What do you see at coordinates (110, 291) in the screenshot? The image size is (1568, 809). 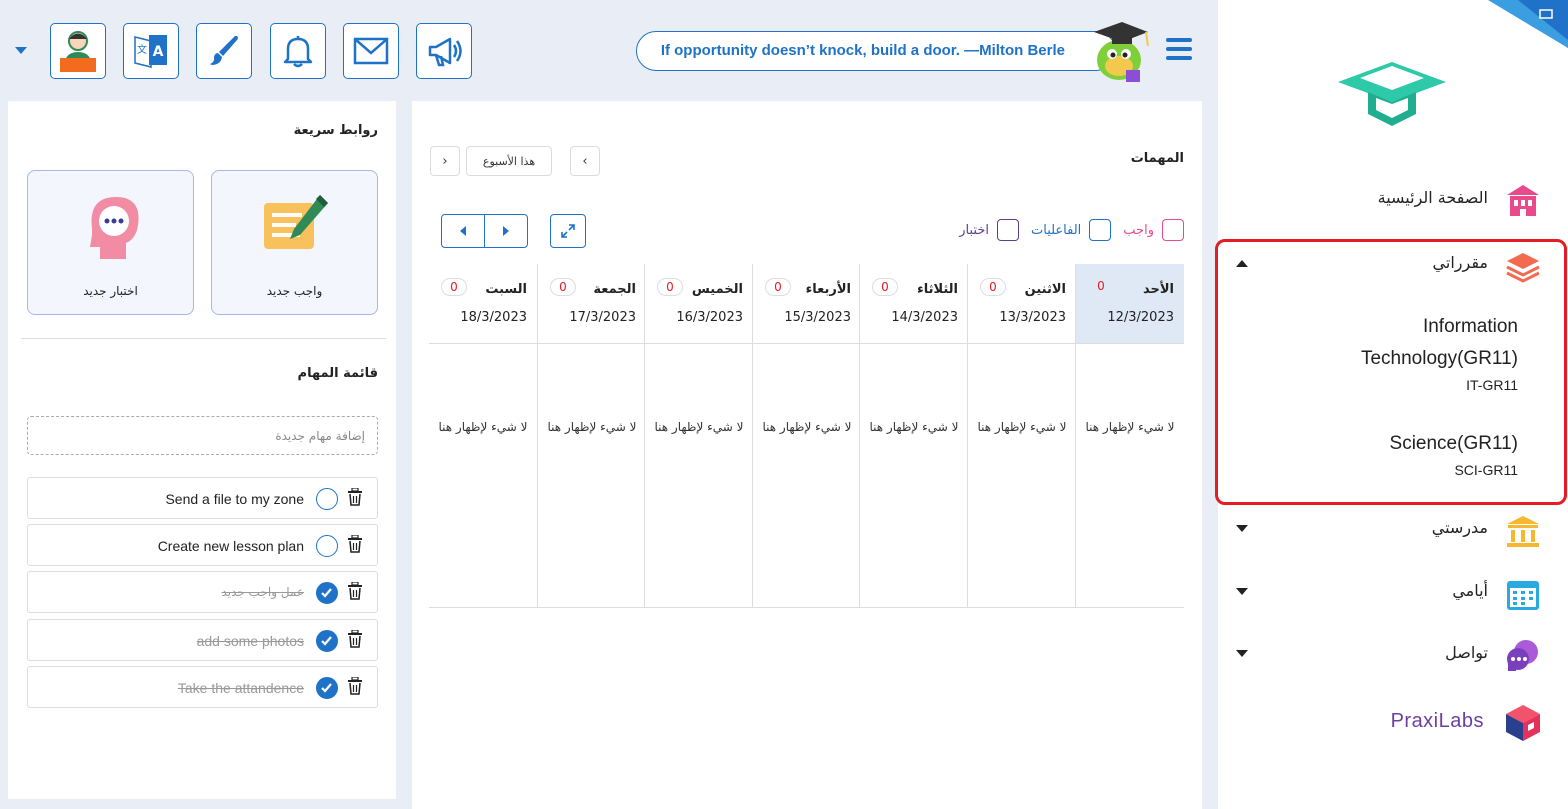 I see `card-label: اختبار جديد` at bounding box center [110, 291].